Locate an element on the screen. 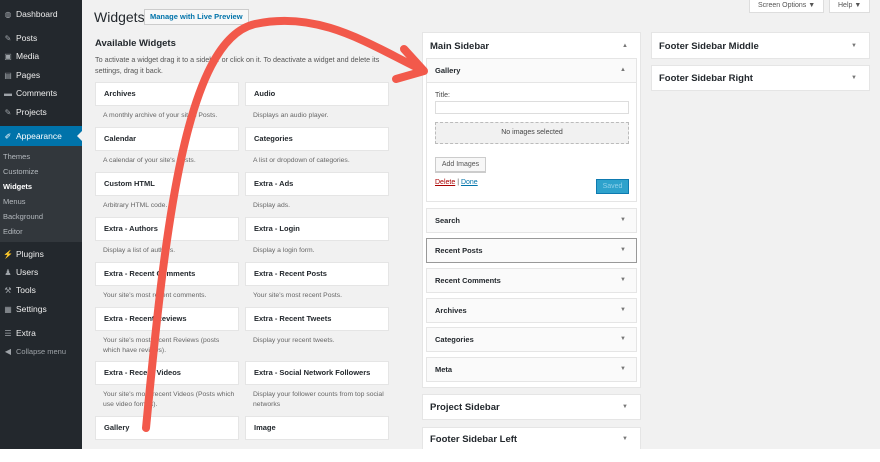 This screenshot has height=462, width=880. menu-item-tools: ⚒ Tools is located at coordinates (41, 290).